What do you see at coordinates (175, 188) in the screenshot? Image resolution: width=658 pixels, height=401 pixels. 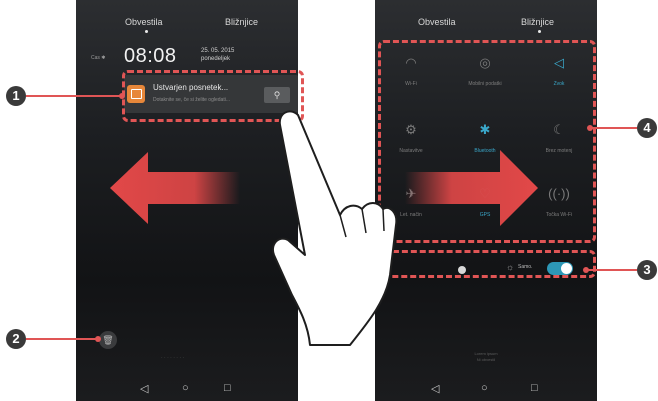 I see `swipe-left-arrow` at bounding box center [175, 188].